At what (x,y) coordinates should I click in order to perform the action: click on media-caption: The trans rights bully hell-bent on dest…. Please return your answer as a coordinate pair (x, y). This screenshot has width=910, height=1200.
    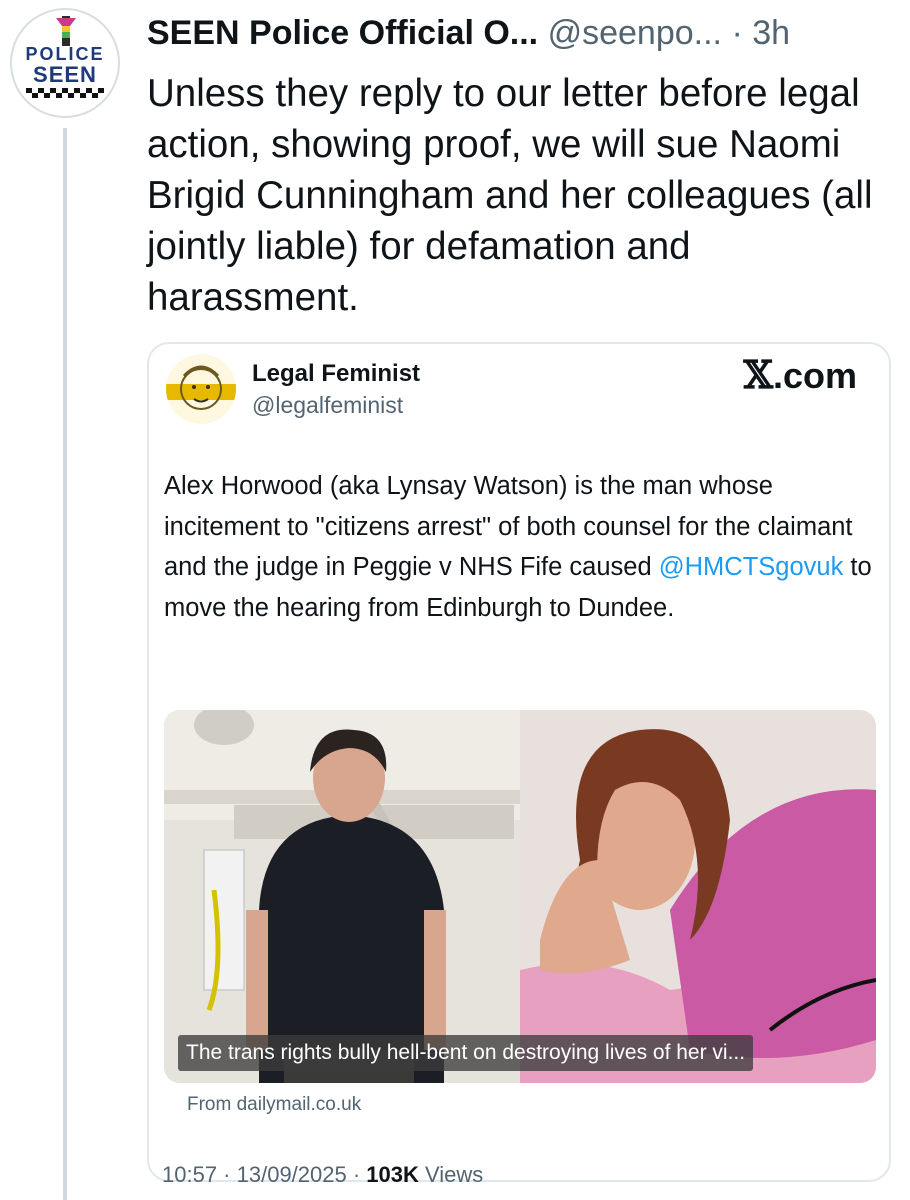
    Looking at the image, I should click on (466, 1053).